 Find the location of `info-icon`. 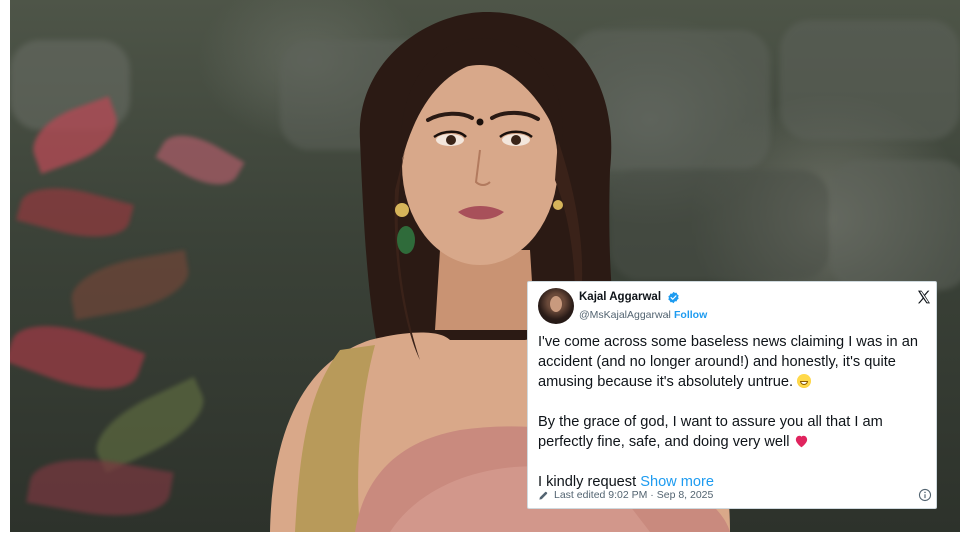

info-icon is located at coordinates (925, 495).